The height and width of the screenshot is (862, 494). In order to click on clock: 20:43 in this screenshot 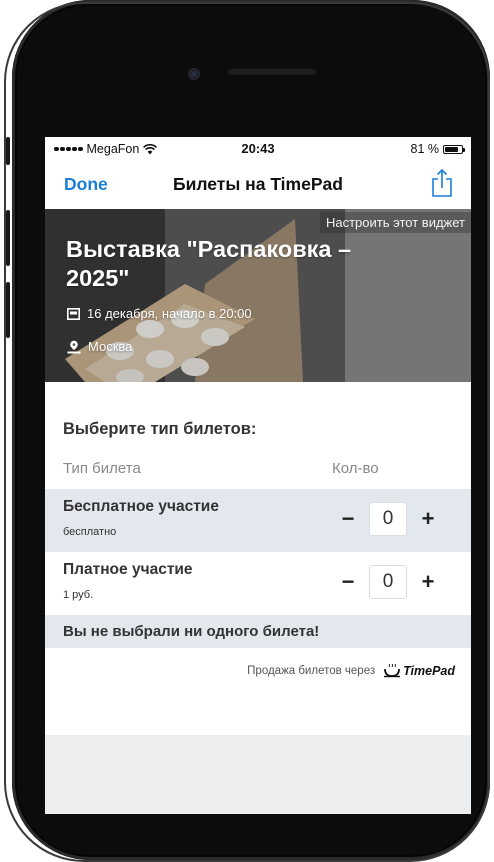, I will do `click(258, 148)`.